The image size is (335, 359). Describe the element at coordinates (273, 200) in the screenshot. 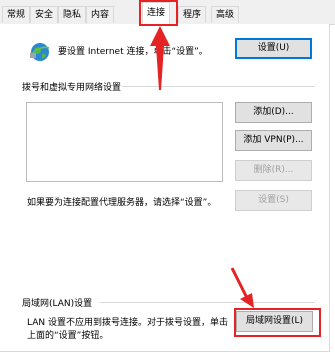

I see `dialup-settings-button: 设置(S)` at that location.